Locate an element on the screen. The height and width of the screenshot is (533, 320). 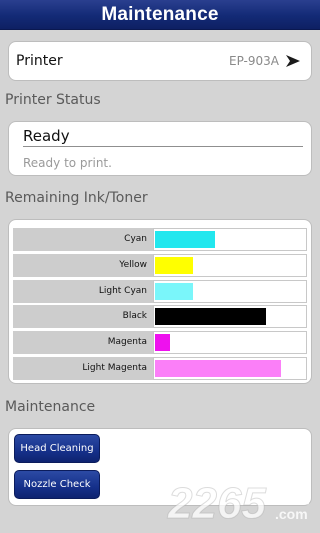
ink-row-black: Black is located at coordinates (160, 316).